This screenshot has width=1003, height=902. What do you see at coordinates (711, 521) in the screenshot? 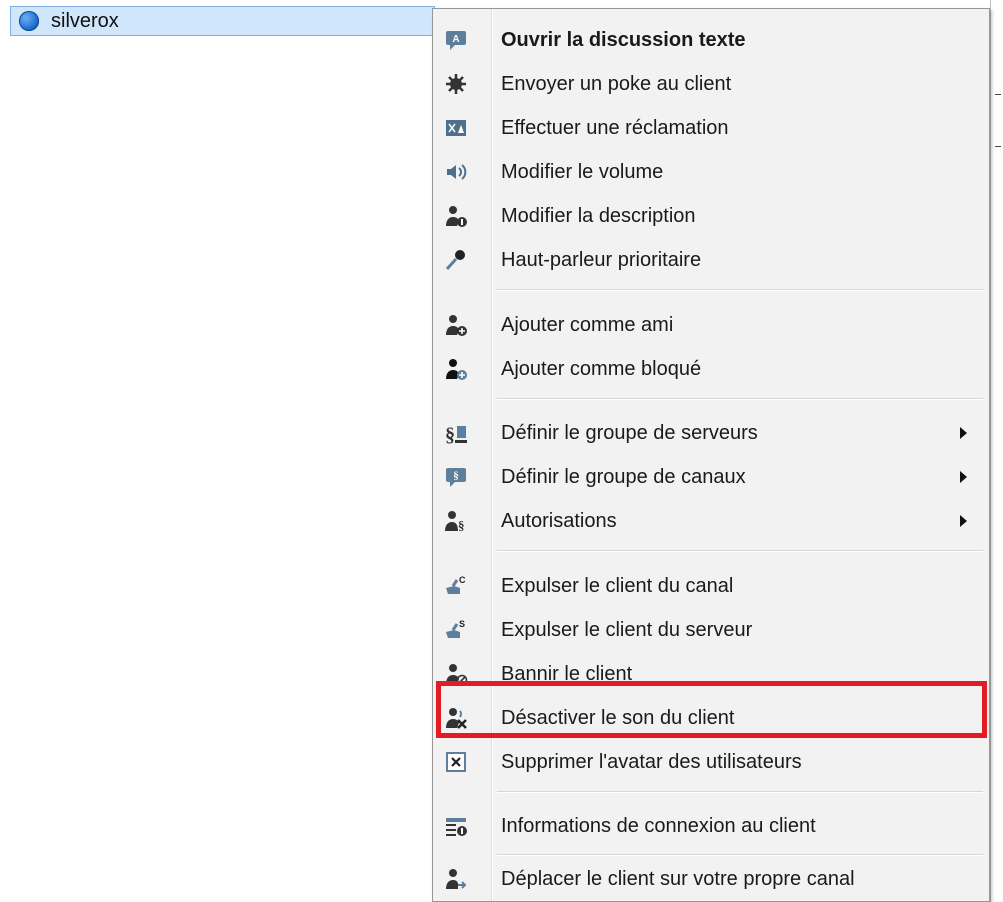
I see `menu-item-permissions: § Autorisations` at bounding box center [711, 521].